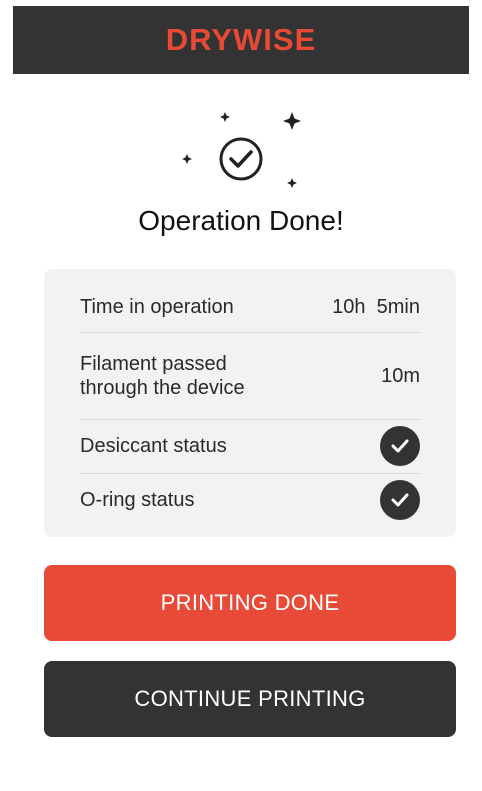 This screenshot has height=791, width=482. I want to click on filament-label: Filament passed through the device, so click(162, 376).